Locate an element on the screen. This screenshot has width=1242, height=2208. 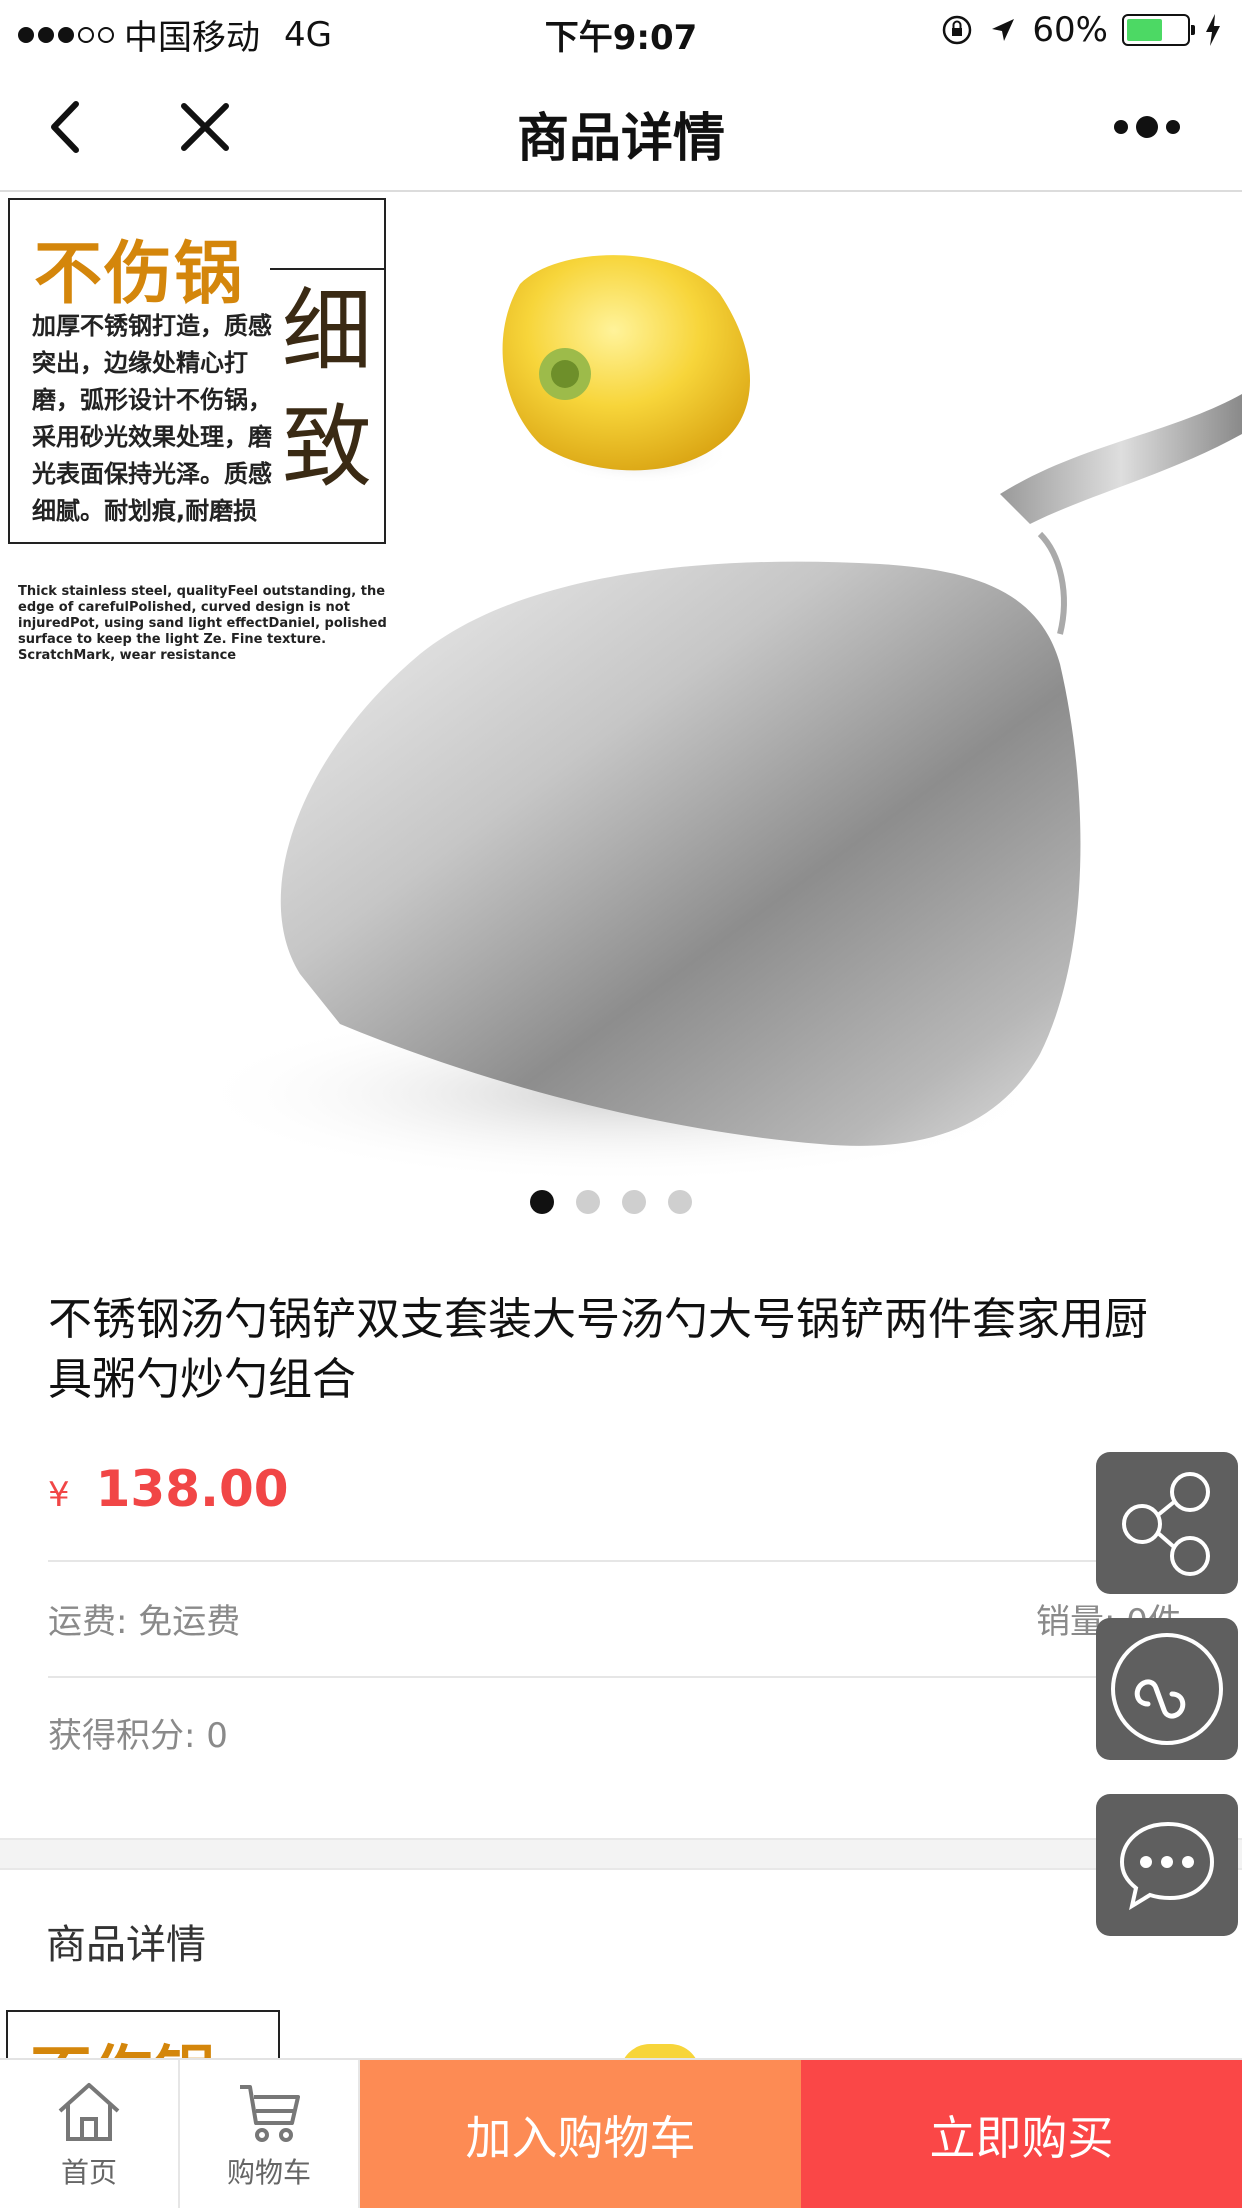
mini-program-link-button is located at coordinates (1167, 1689).